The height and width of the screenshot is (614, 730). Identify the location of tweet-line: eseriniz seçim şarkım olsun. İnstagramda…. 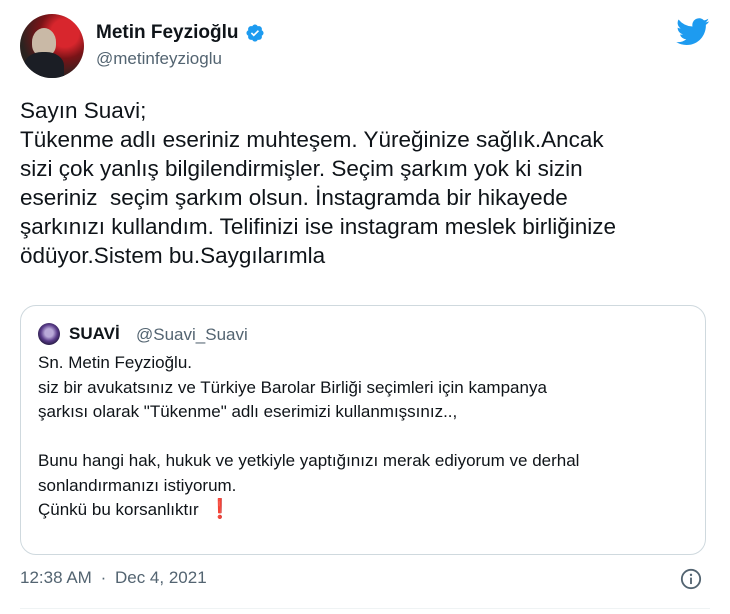
(294, 197).